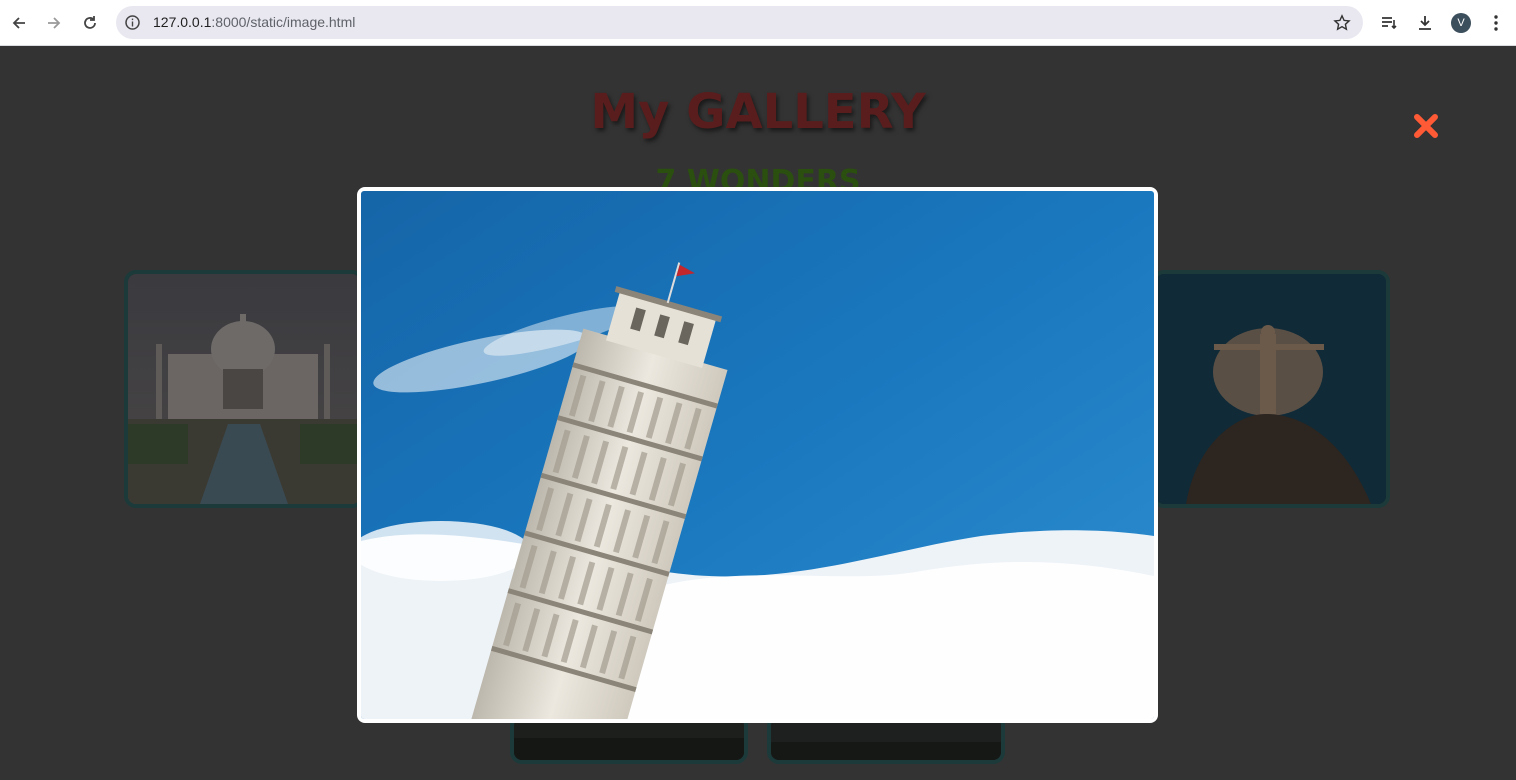 Image resolution: width=1516 pixels, height=780 pixels. I want to click on page-title: My GALLERY, so click(758, 112).